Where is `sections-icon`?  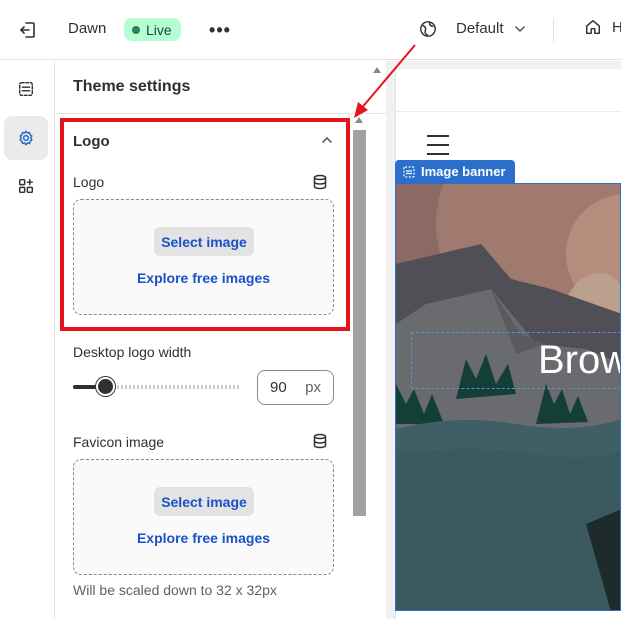
sections-icon is located at coordinates (26, 89).